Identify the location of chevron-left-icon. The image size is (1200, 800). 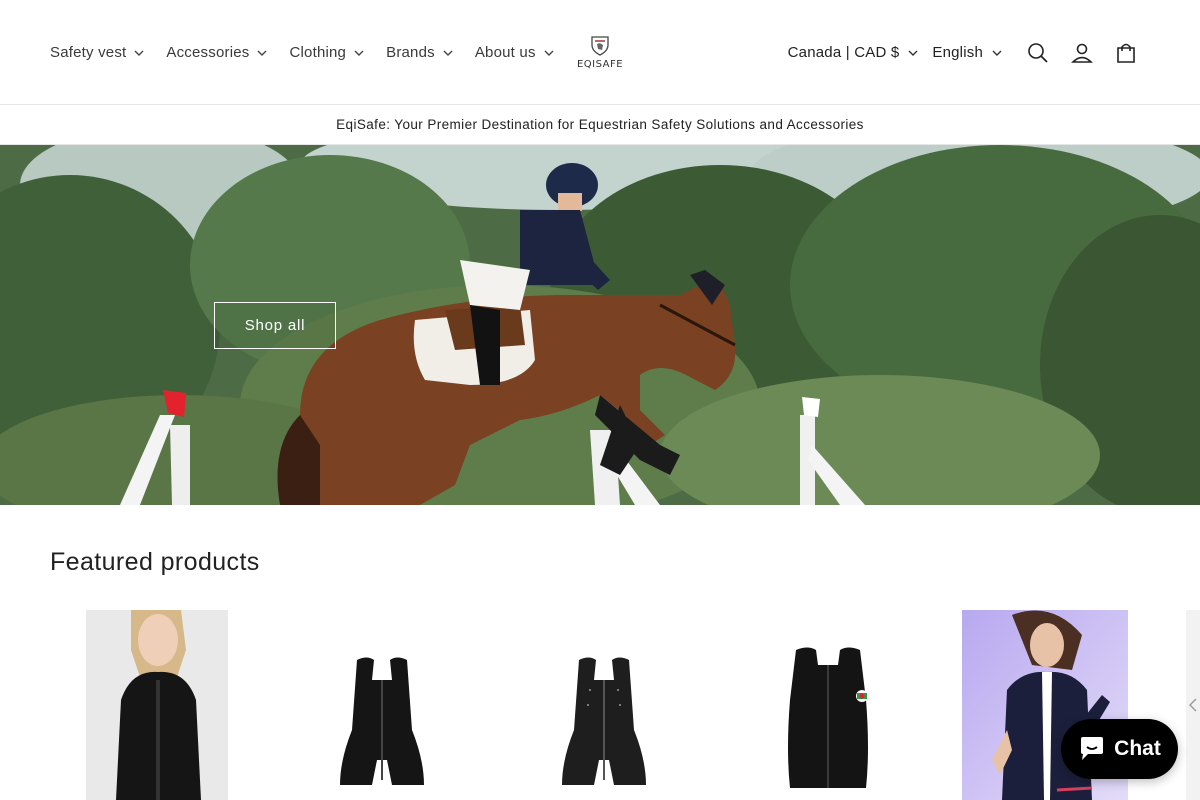
(1193, 705).